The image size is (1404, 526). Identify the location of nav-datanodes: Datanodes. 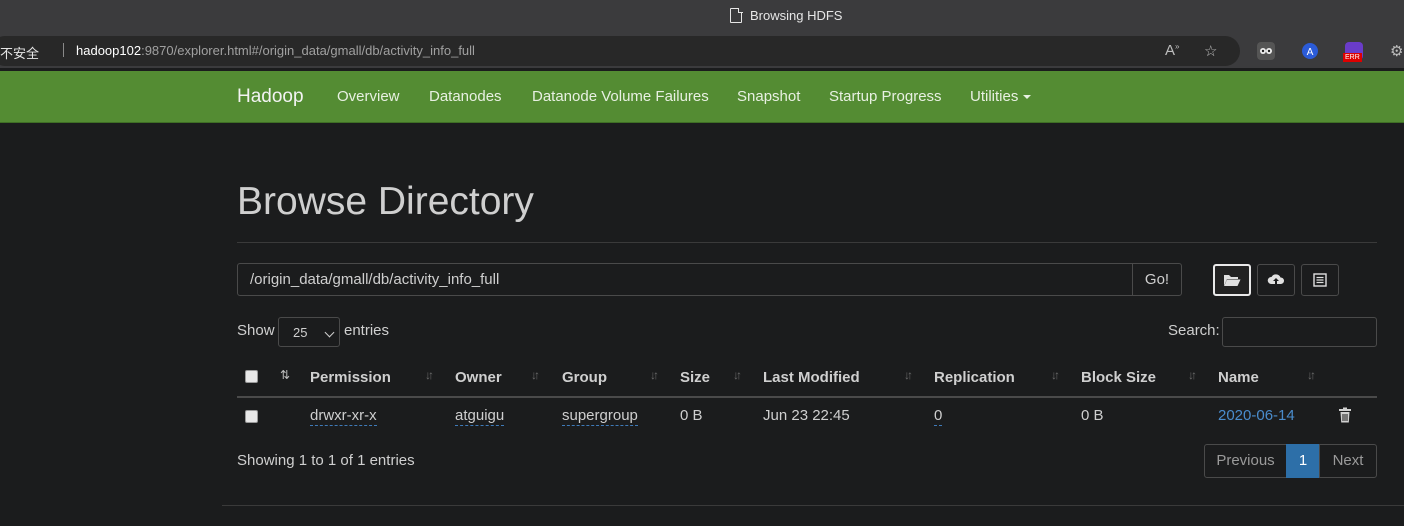
(465, 96).